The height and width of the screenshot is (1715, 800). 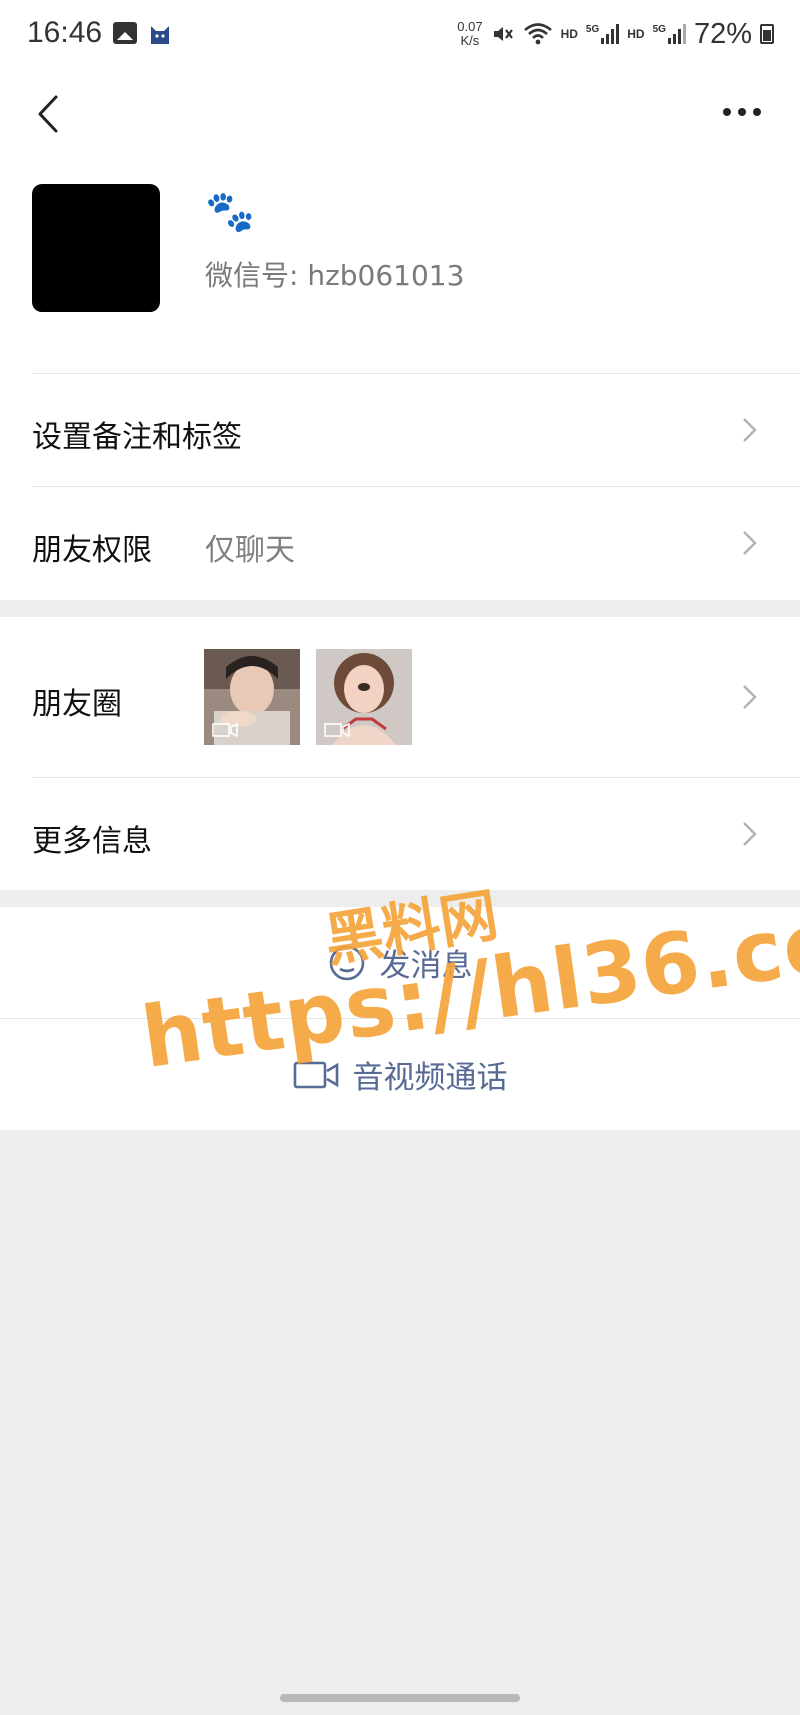 I want to click on status-time: 16:46, so click(x=65, y=32).